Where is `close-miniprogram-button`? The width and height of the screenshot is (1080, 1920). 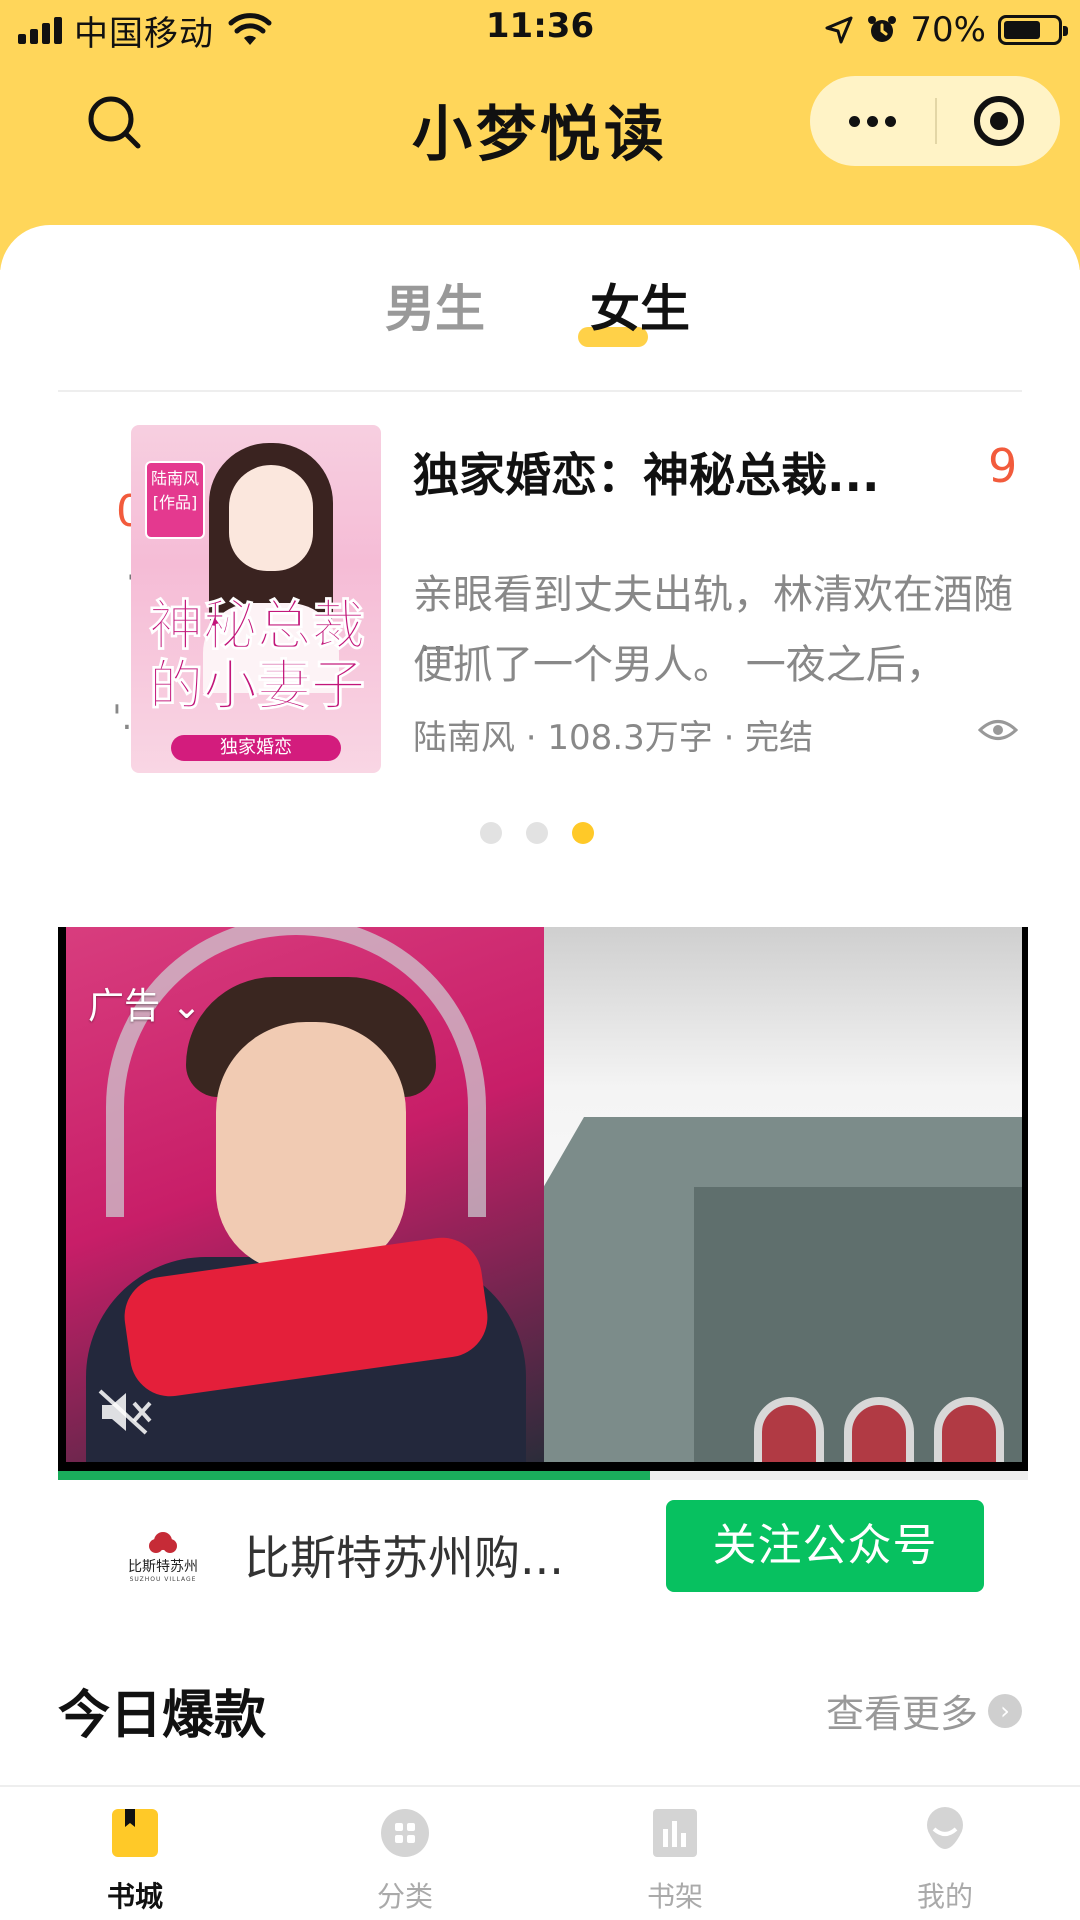 close-miniprogram-button is located at coordinates (998, 121).